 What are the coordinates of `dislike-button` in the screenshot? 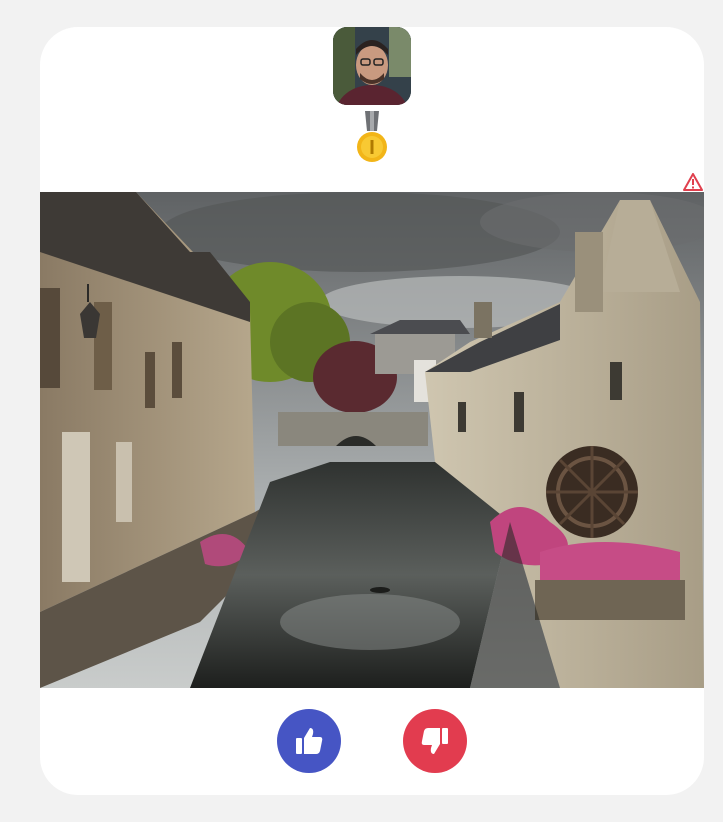 It's located at (435, 741).